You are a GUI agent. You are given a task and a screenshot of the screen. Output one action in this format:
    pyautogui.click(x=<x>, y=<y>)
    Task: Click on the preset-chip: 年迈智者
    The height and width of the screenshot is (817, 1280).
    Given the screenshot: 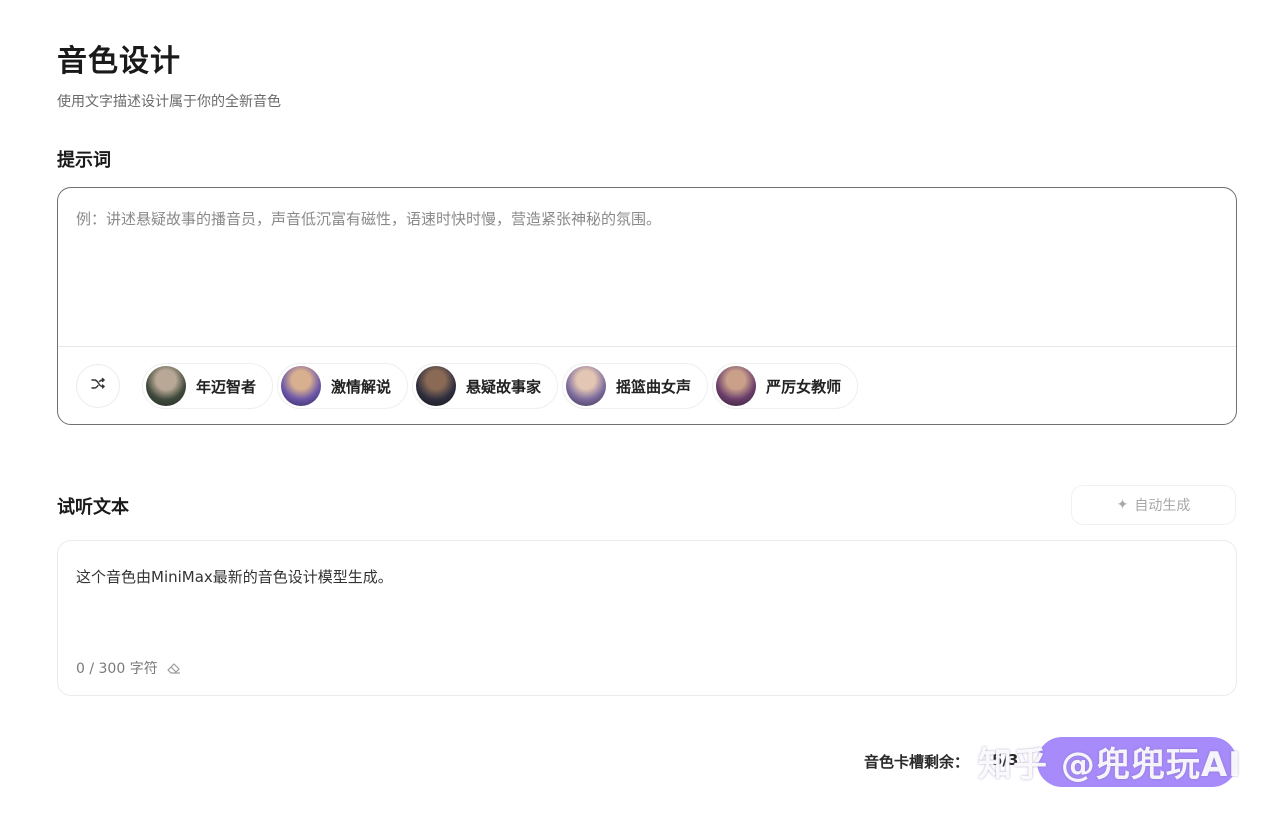 What is the action you would take?
    pyautogui.click(x=208, y=386)
    